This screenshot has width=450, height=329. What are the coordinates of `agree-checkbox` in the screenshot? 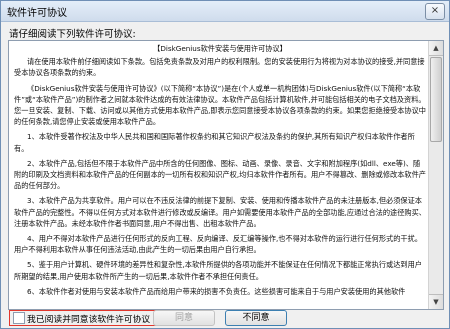 It's located at (19, 318).